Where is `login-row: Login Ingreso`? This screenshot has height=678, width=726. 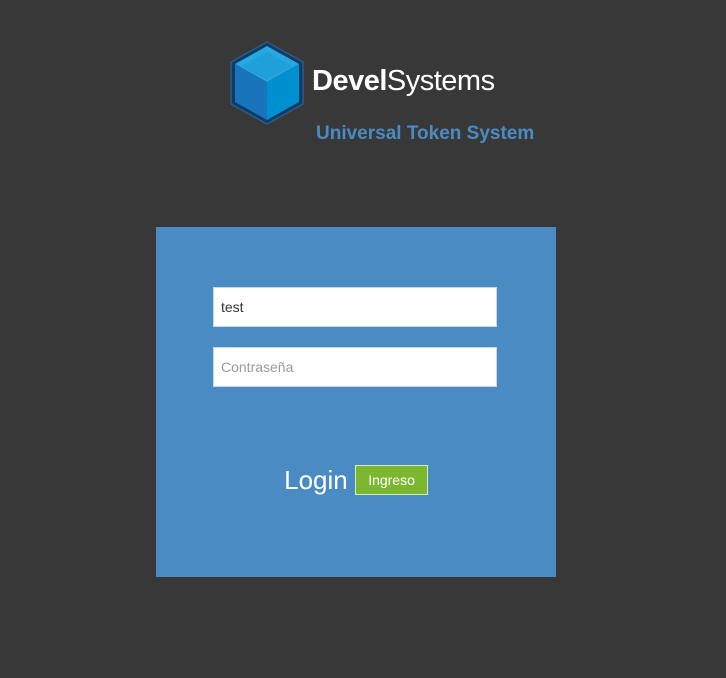 login-row: Login Ingreso is located at coordinates (356, 480).